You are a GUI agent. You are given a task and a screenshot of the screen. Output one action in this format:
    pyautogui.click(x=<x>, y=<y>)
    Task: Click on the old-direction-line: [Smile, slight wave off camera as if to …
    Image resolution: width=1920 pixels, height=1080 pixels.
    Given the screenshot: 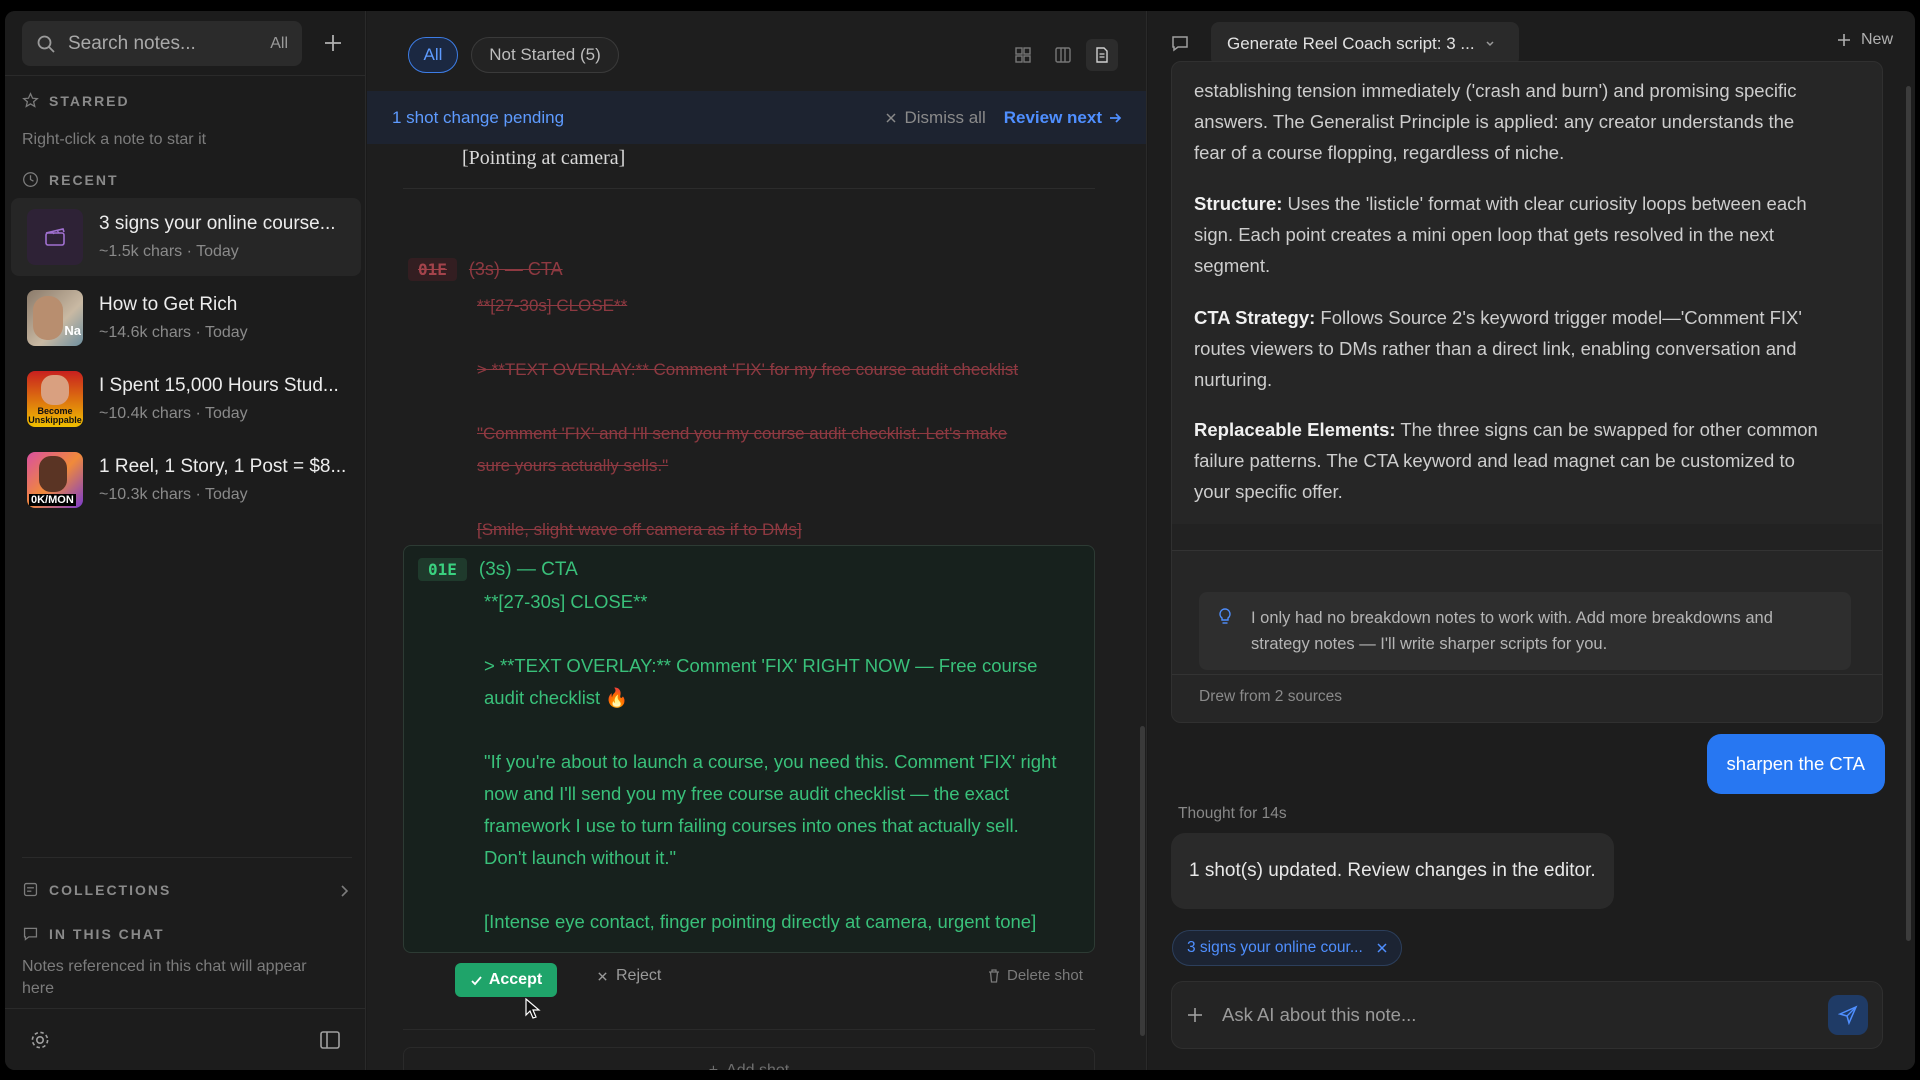 What is the action you would take?
    pyautogui.click(x=639, y=529)
    